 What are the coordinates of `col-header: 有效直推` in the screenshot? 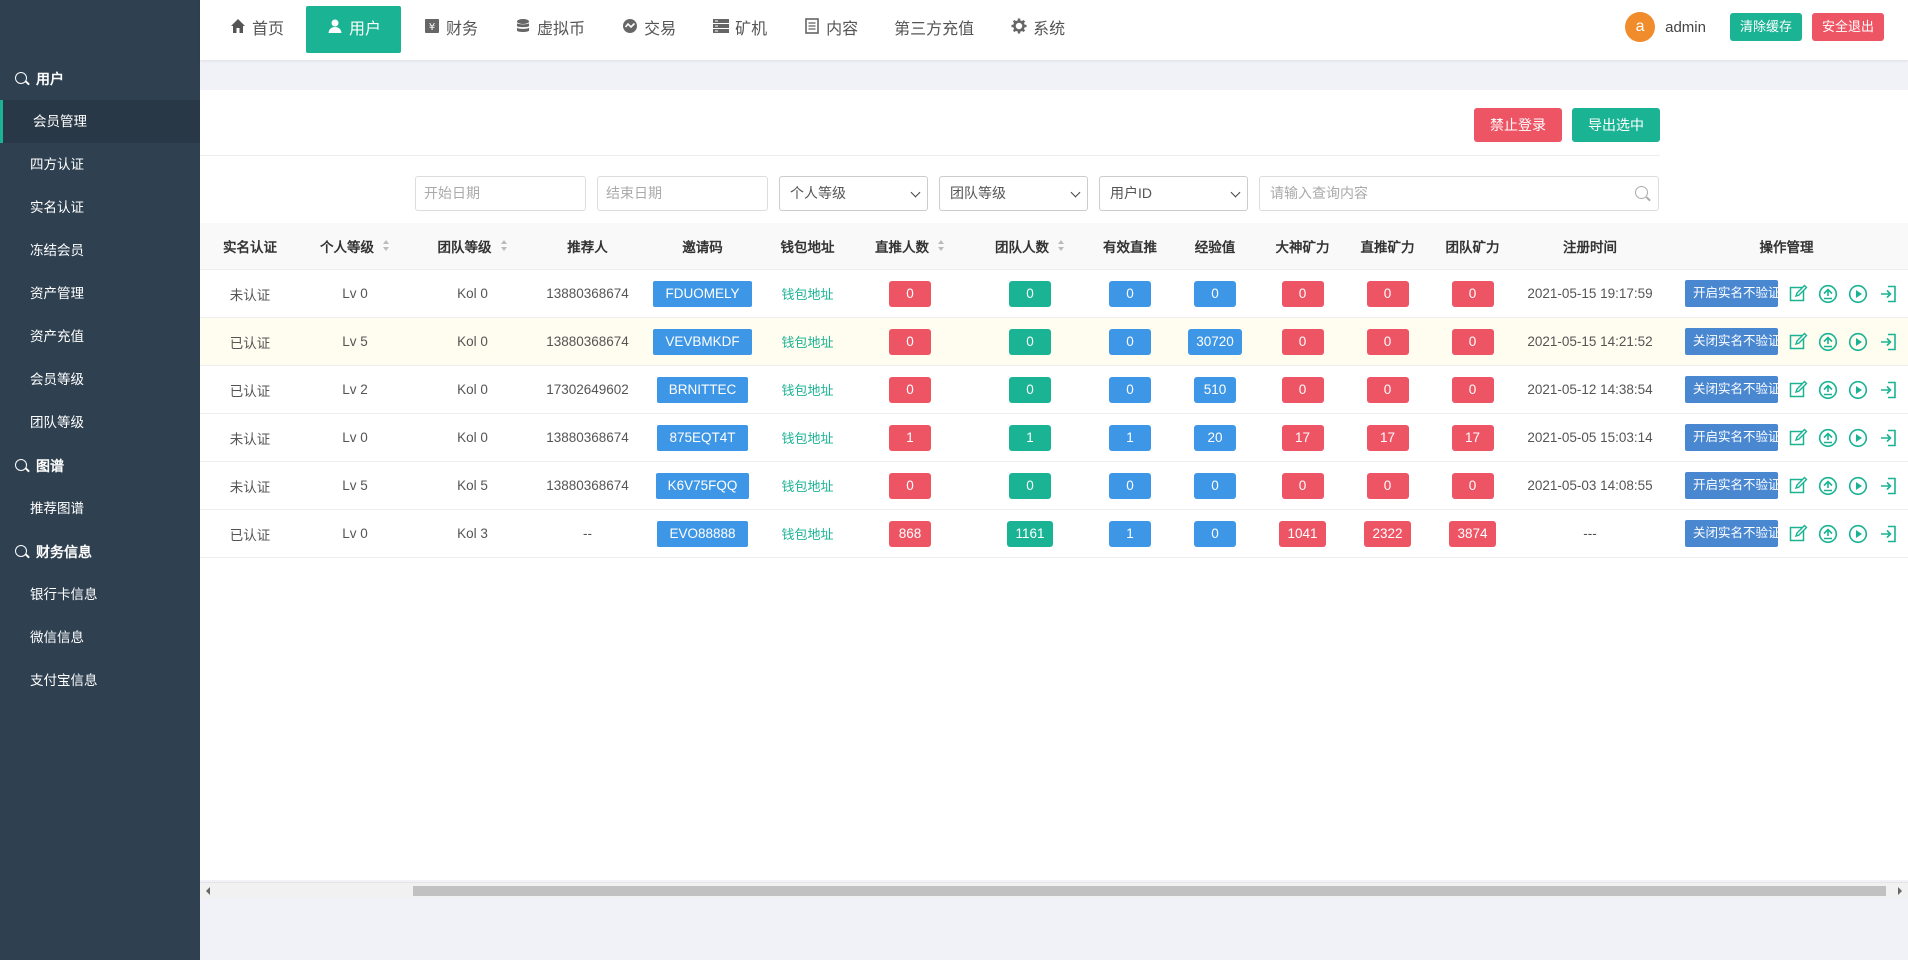 It's located at (1130, 246).